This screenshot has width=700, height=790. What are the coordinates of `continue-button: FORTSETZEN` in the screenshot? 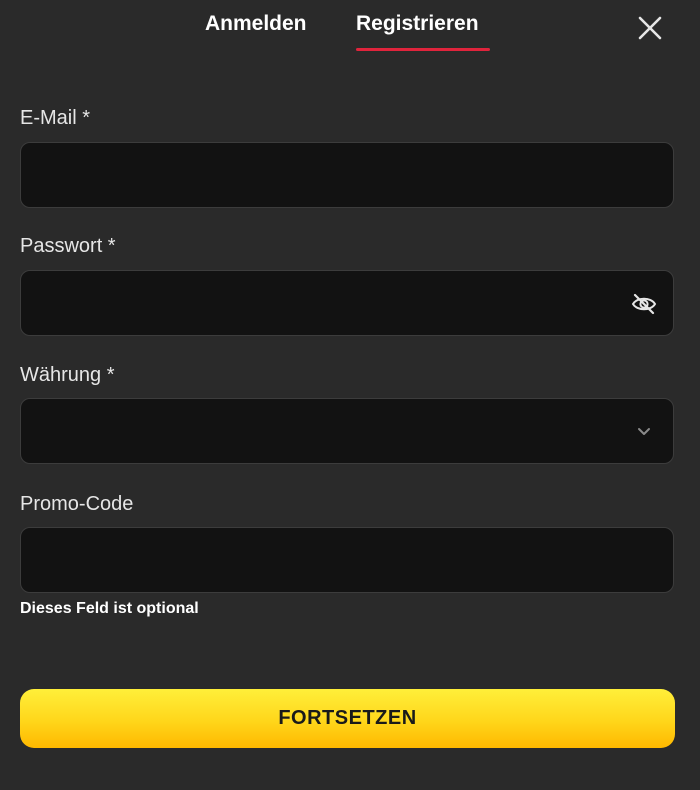 It's located at (347, 718).